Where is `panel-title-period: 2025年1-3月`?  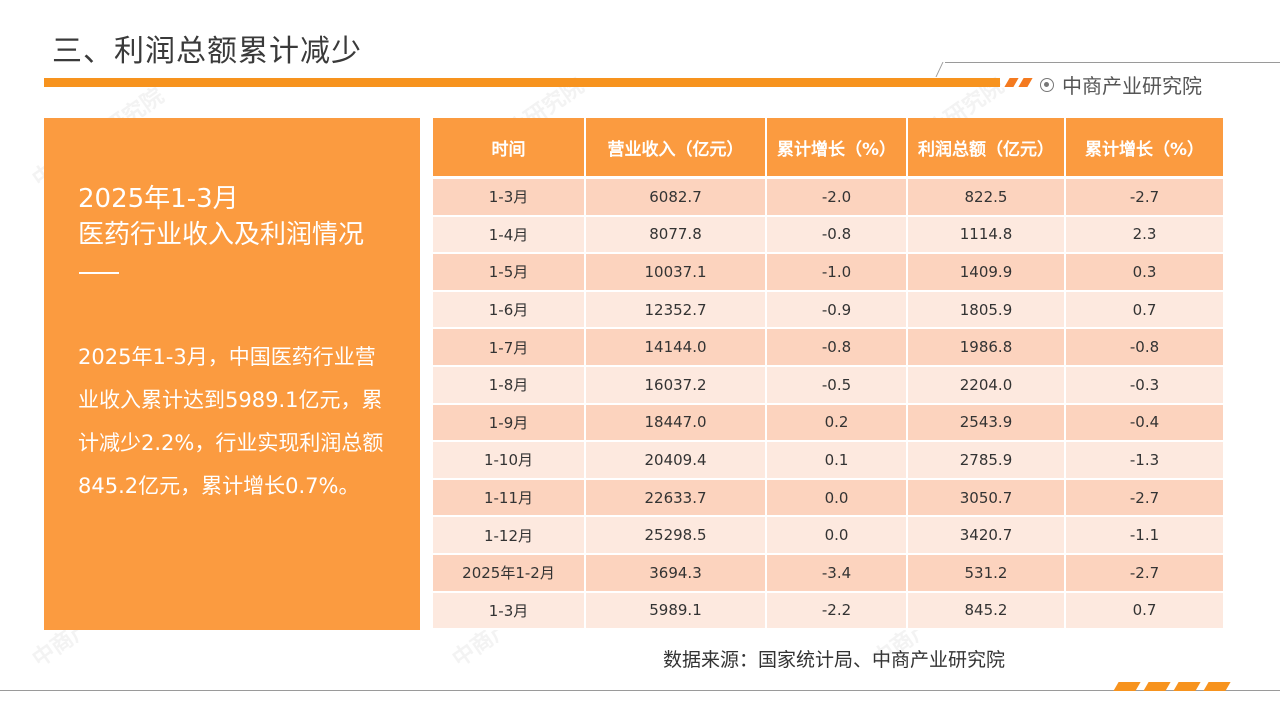 panel-title-period: 2025年1-3月 is located at coordinates (158, 199).